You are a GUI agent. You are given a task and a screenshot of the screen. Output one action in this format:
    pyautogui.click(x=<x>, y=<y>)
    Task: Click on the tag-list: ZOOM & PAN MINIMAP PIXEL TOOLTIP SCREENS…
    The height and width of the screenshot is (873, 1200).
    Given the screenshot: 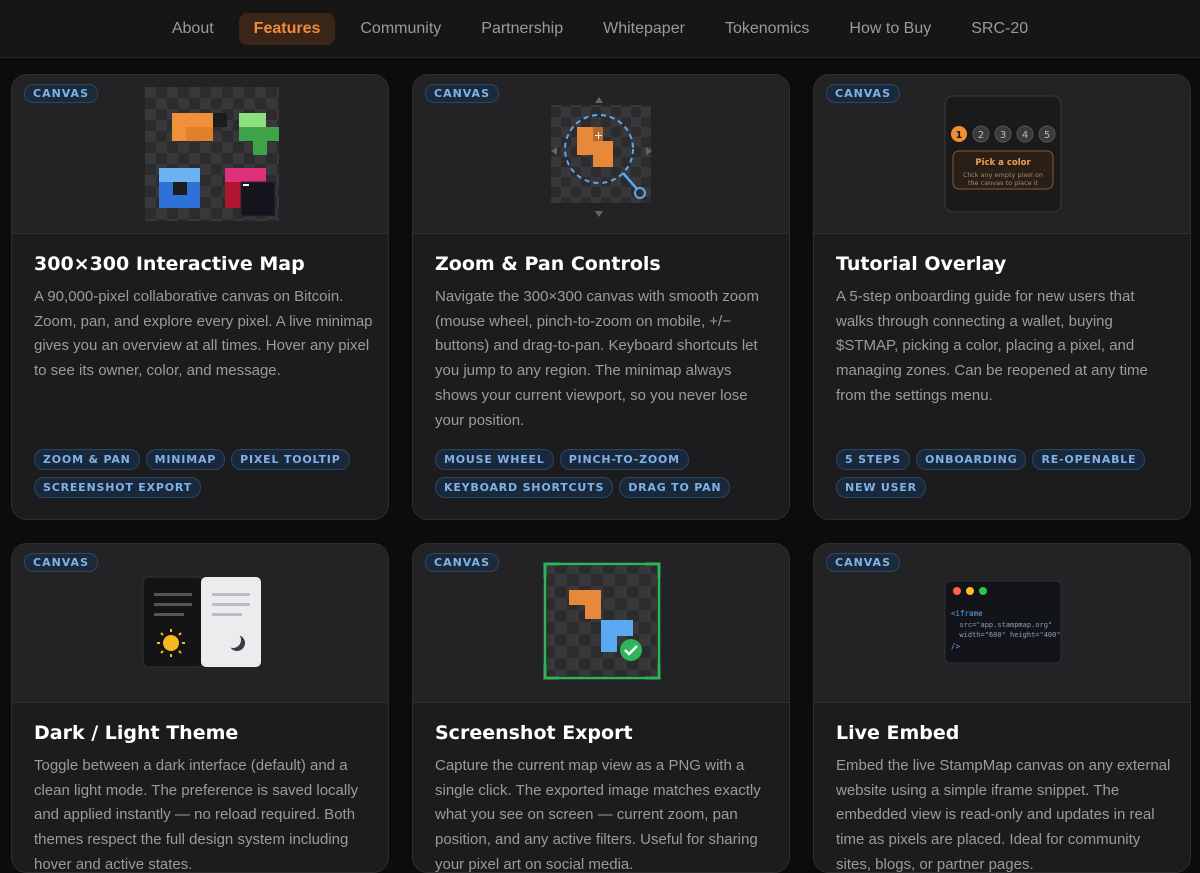 What is the action you would take?
    pyautogui.click(x=204, y=473)
    